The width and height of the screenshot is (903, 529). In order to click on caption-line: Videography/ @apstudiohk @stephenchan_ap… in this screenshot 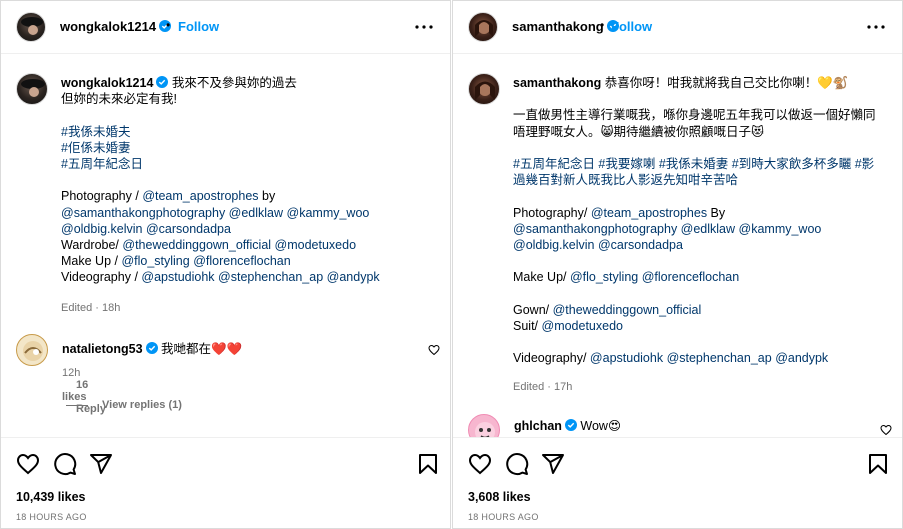, I will do `click(670, 358)`.